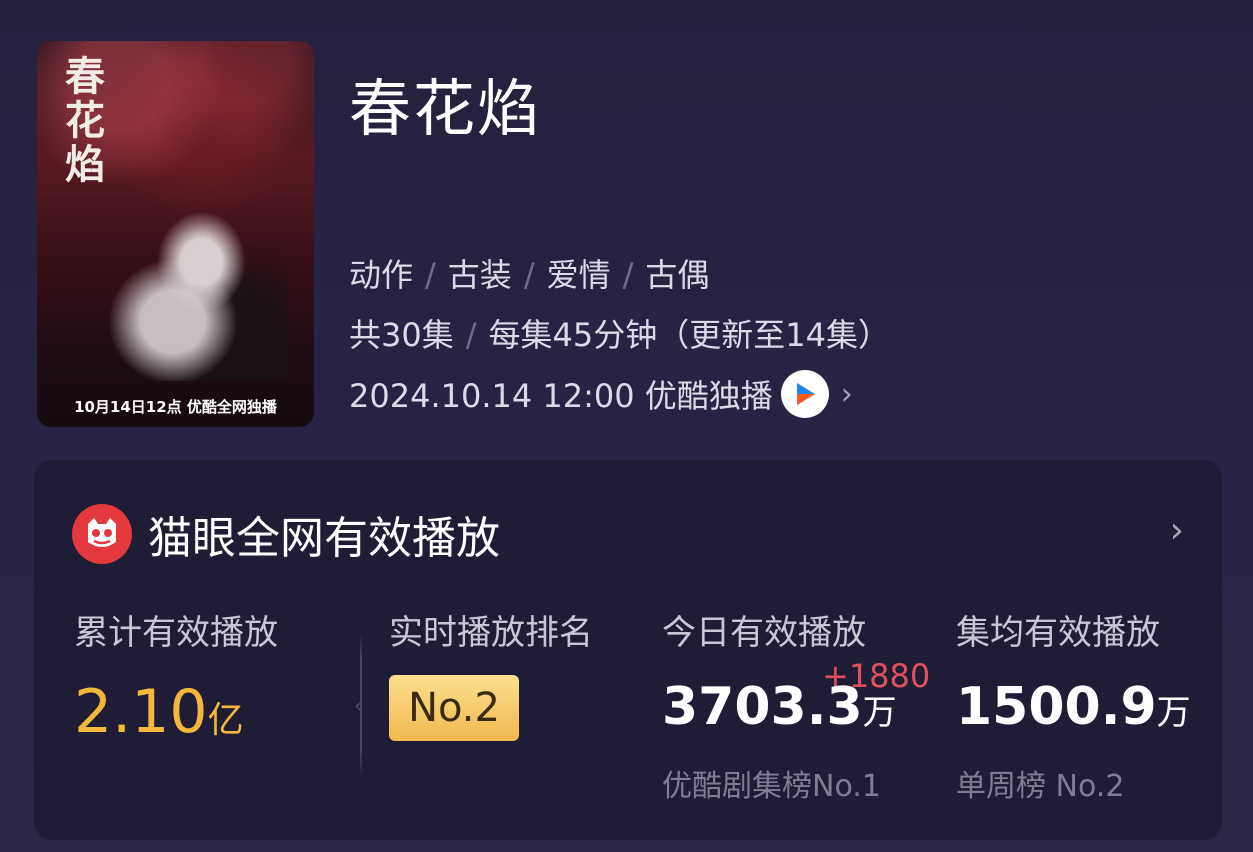 The height and width of the screenshot is (852, 1253). I want to click on stat-value: 1500.9万, so click(1073, 707).